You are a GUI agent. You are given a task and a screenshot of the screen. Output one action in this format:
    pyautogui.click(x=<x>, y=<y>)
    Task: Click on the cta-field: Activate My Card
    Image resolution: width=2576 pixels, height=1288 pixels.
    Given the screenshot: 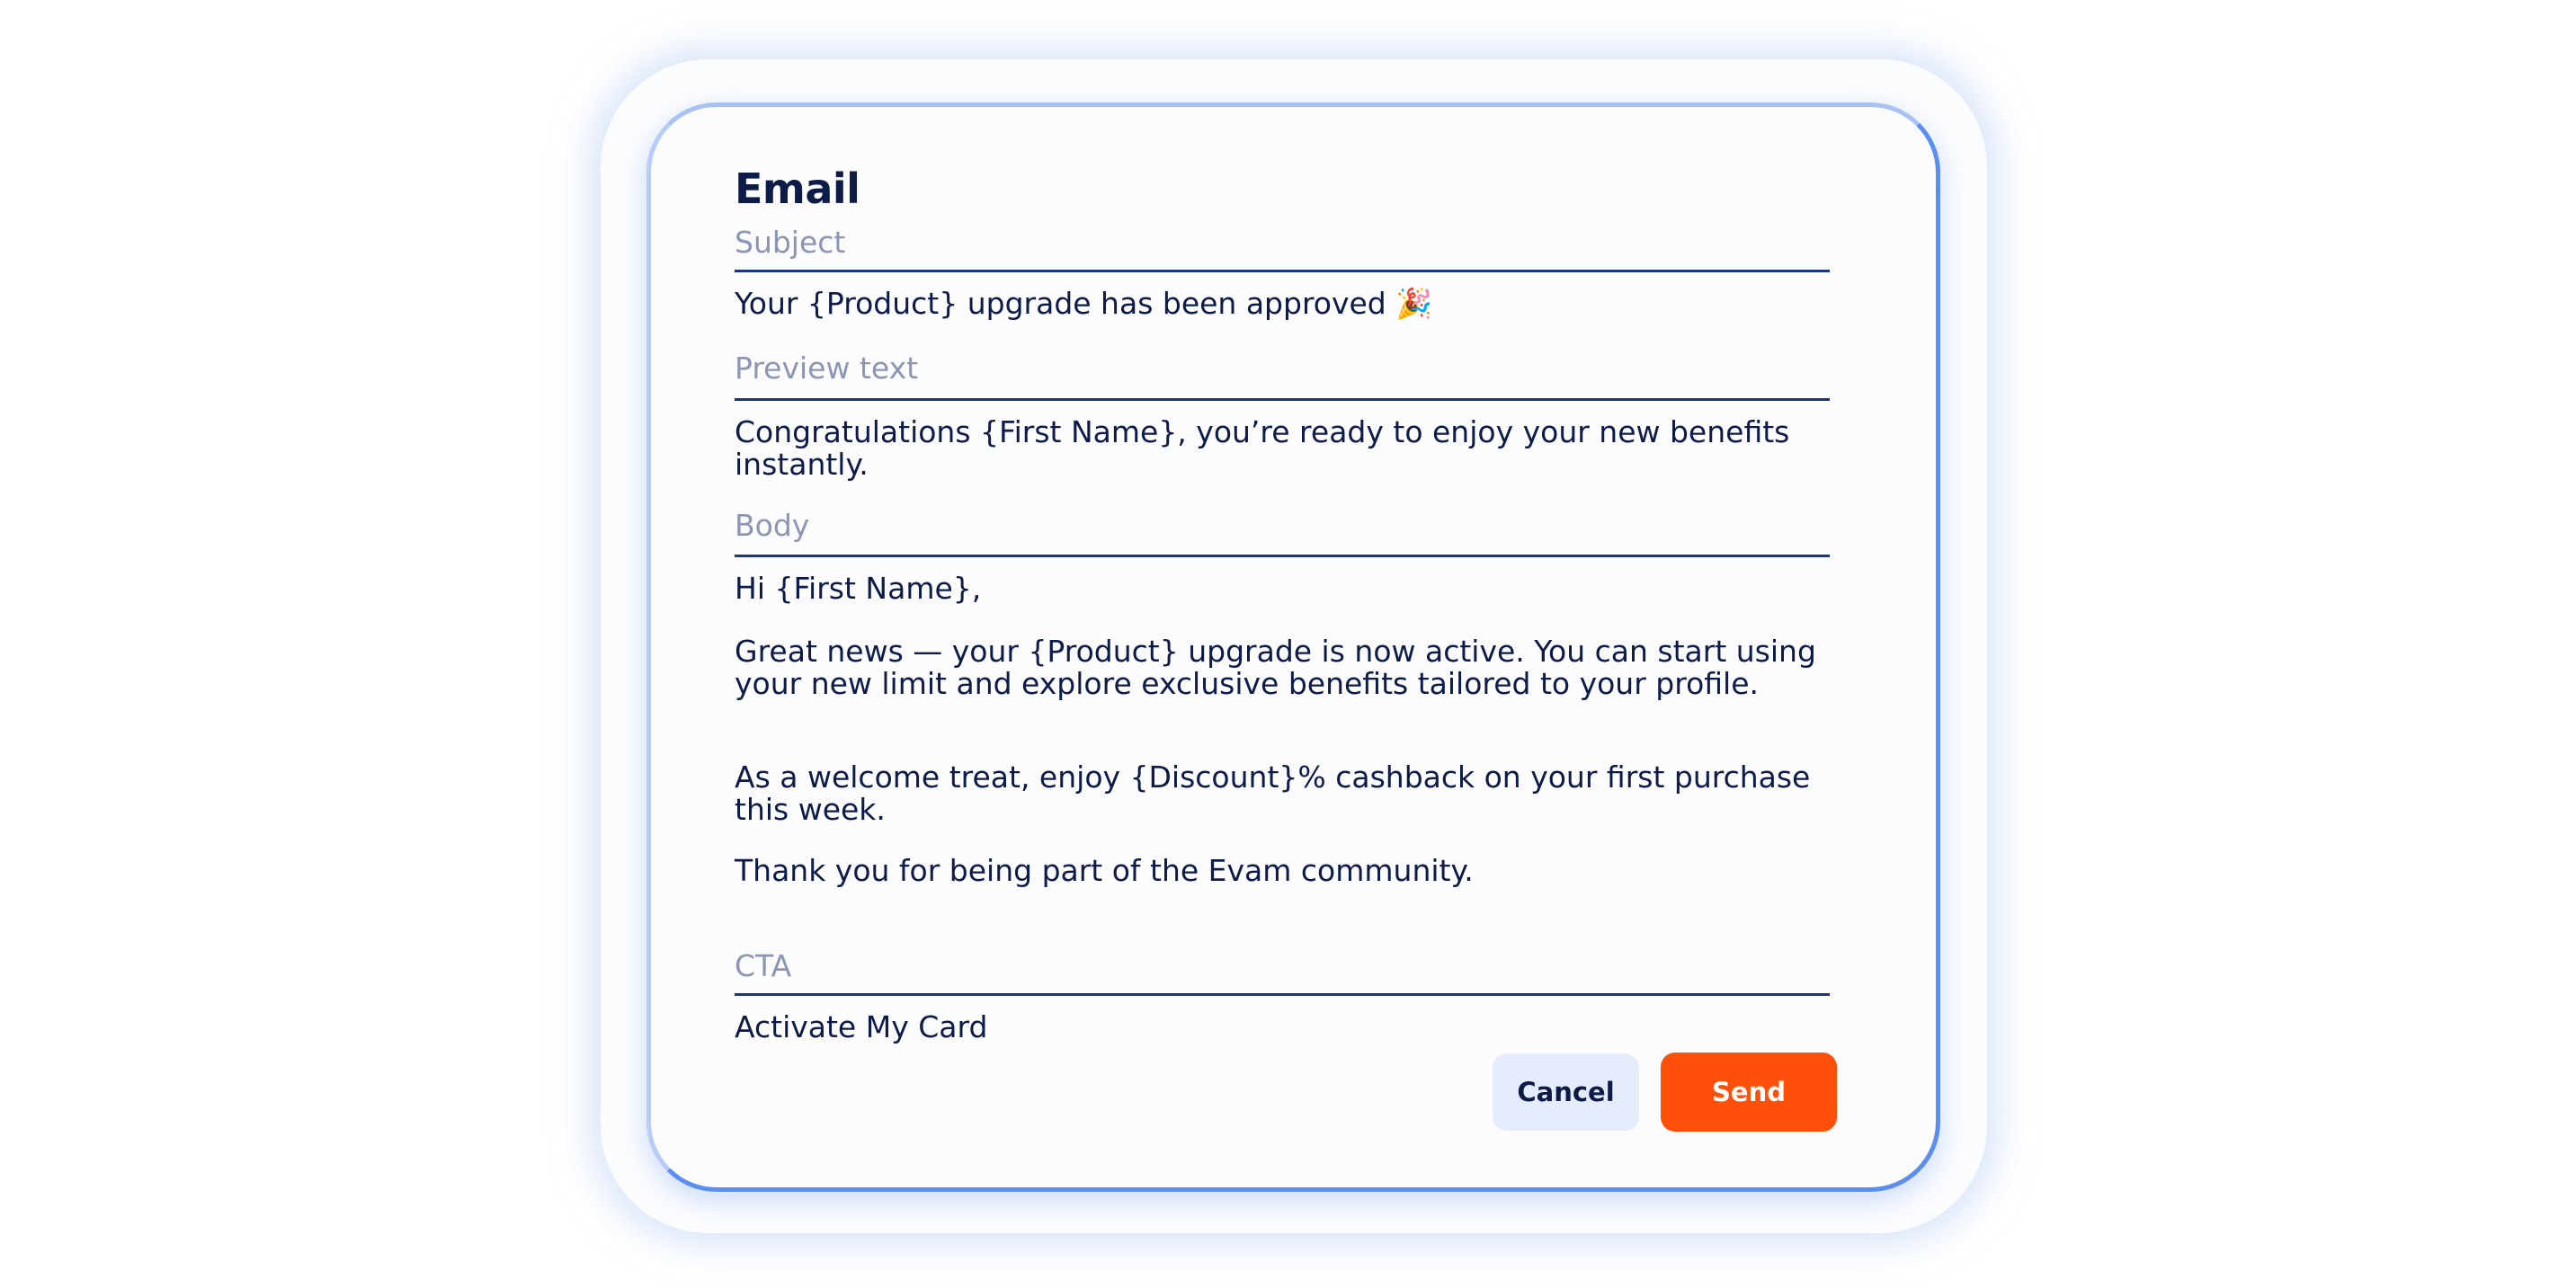 What is the action you would take?
    pyautogui.click(x=1293, y=1027)
    